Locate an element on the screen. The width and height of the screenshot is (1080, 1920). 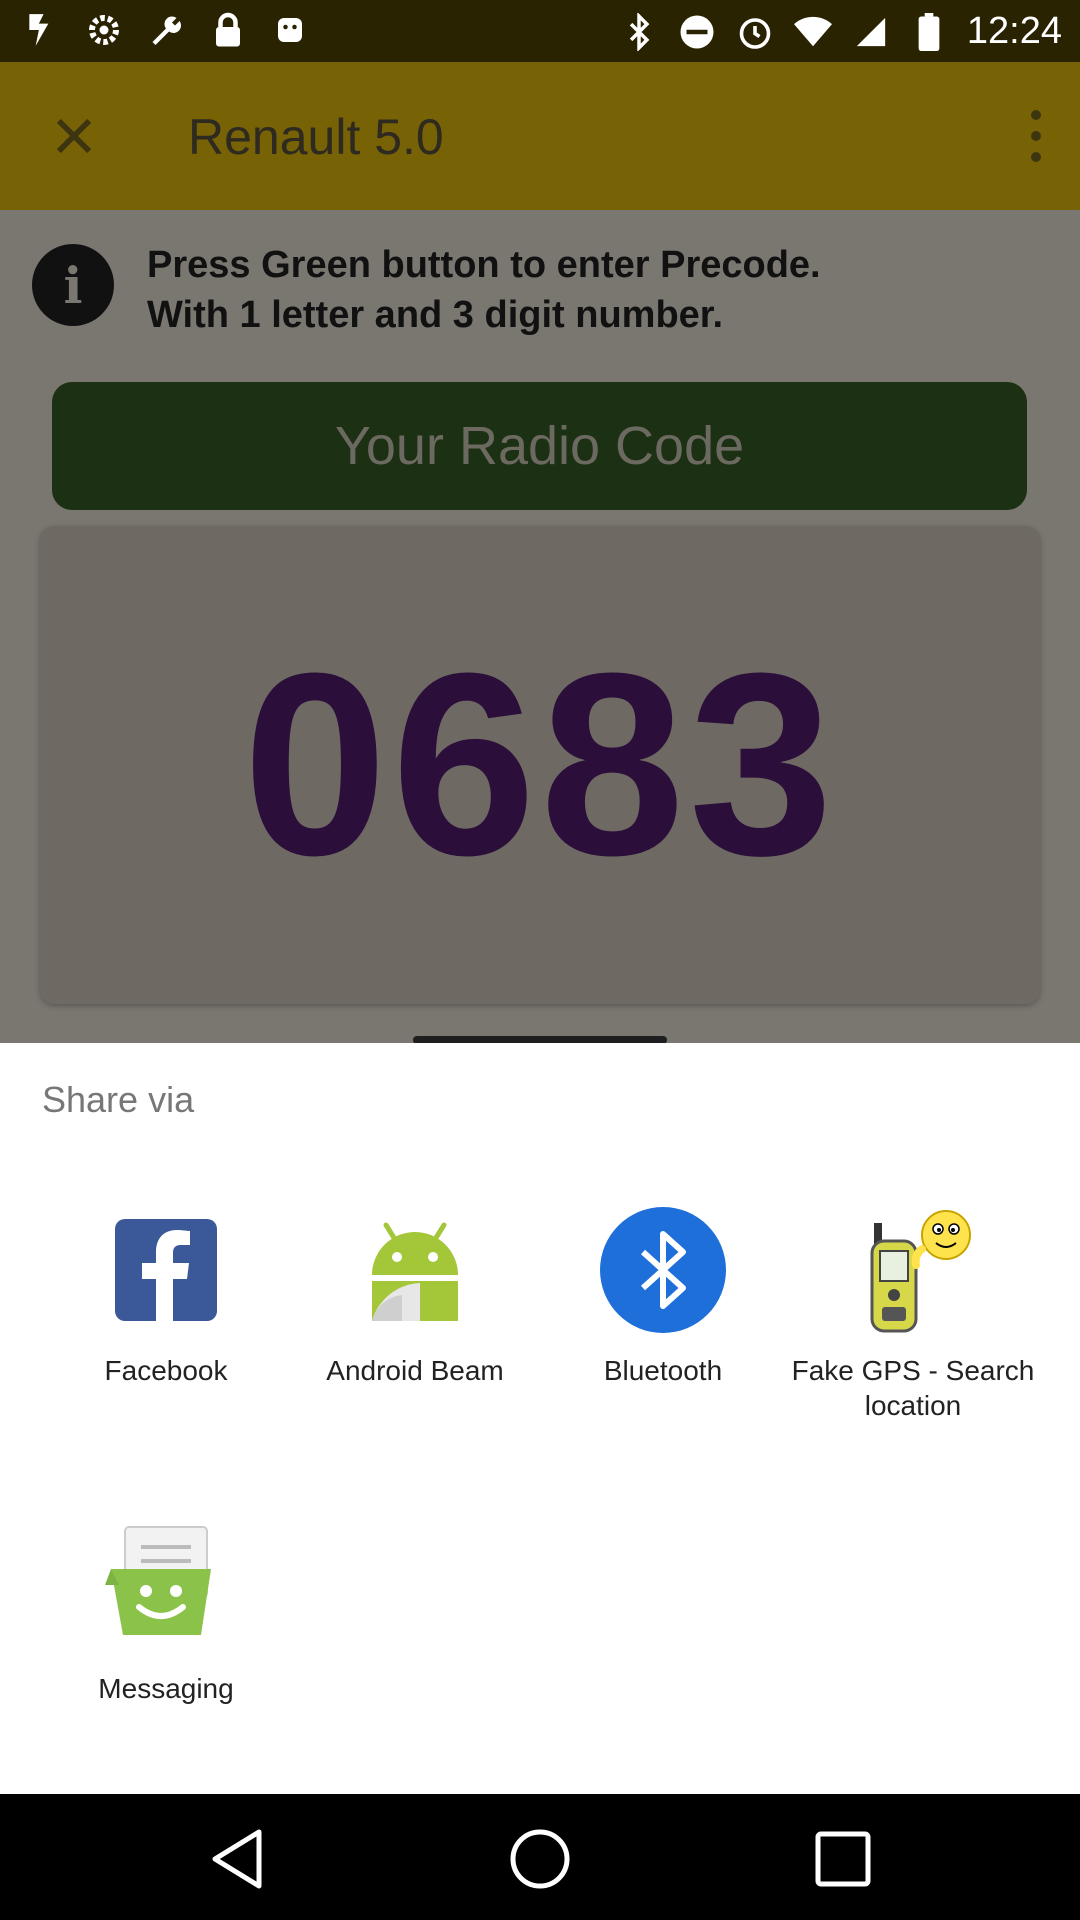
app-title: Renault 5.0 is located at coordinates (316, 137).